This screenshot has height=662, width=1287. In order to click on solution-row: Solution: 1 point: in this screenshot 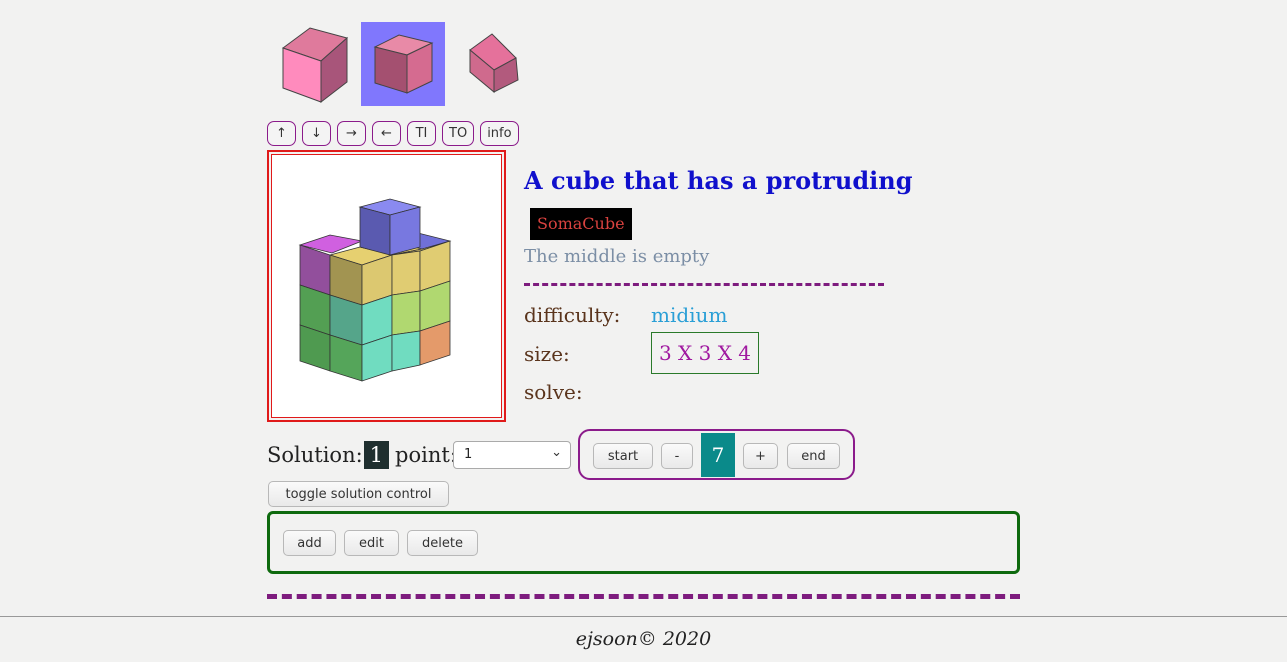, I will do `click(362, 455)`.